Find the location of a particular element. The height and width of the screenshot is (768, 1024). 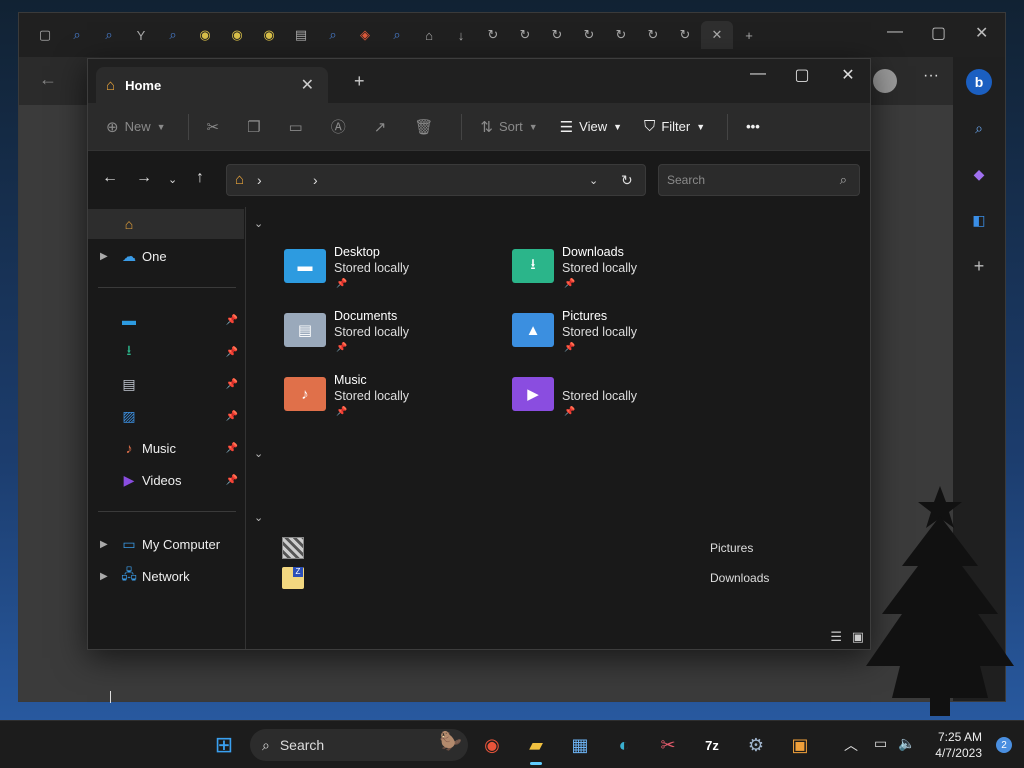

copilot-icon: ◆ is located at coordinates (979, 174).